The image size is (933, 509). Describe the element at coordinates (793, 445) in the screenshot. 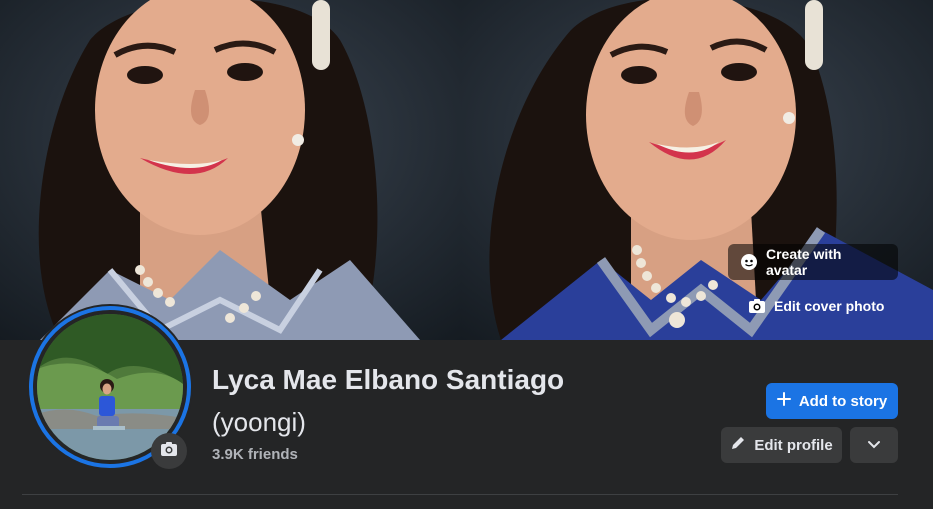

I see `edit-profile-label: Edit profile` at that location.